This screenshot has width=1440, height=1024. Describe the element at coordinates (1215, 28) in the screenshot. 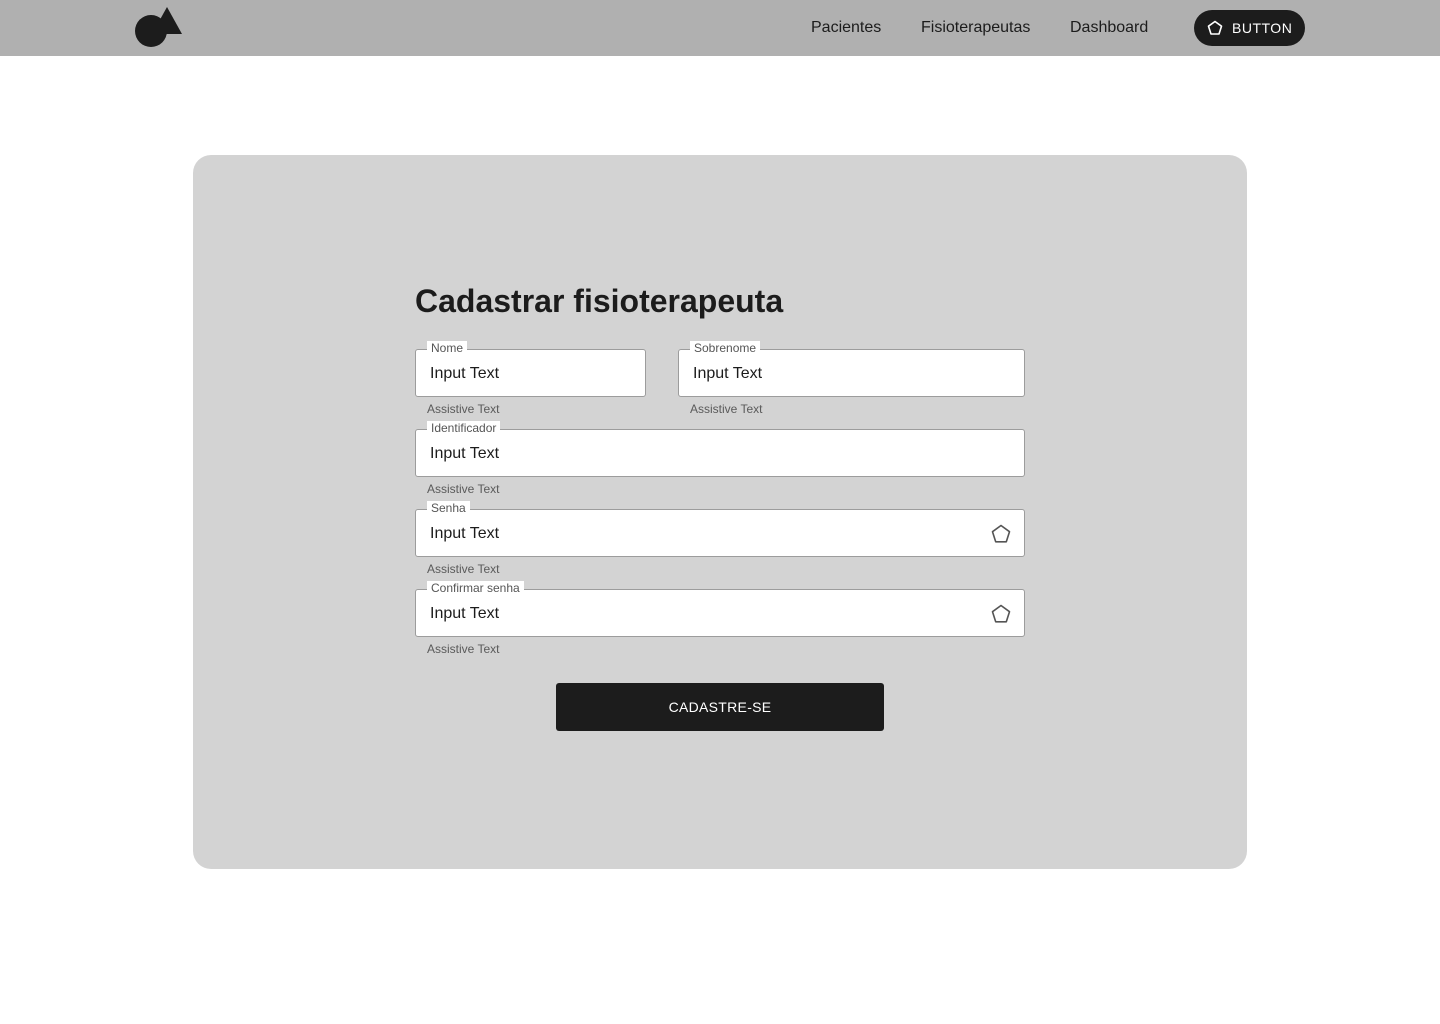

I see `pentagon-icon` at that location.